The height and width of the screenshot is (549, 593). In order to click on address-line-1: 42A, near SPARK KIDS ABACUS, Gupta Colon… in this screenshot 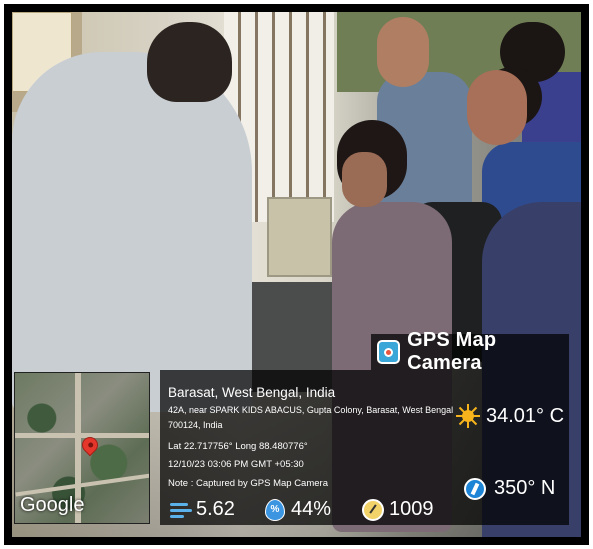, I will do `click(311, 410)`.